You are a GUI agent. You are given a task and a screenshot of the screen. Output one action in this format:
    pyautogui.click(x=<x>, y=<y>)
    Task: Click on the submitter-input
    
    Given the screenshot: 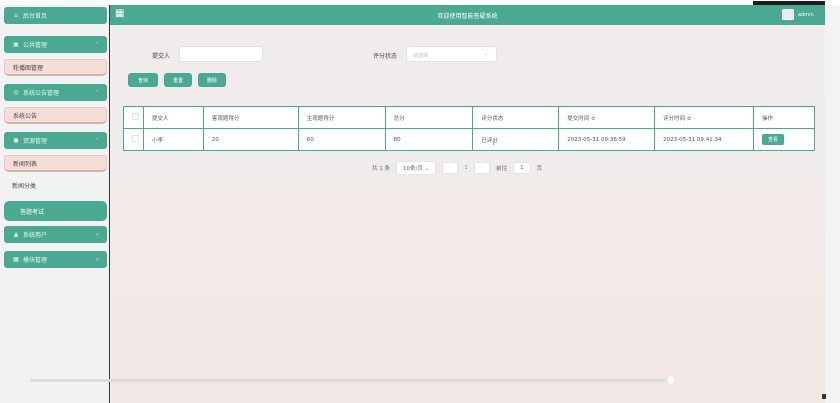 What is the action you would take?
    pyautogui.click(x=221, y=54)
    